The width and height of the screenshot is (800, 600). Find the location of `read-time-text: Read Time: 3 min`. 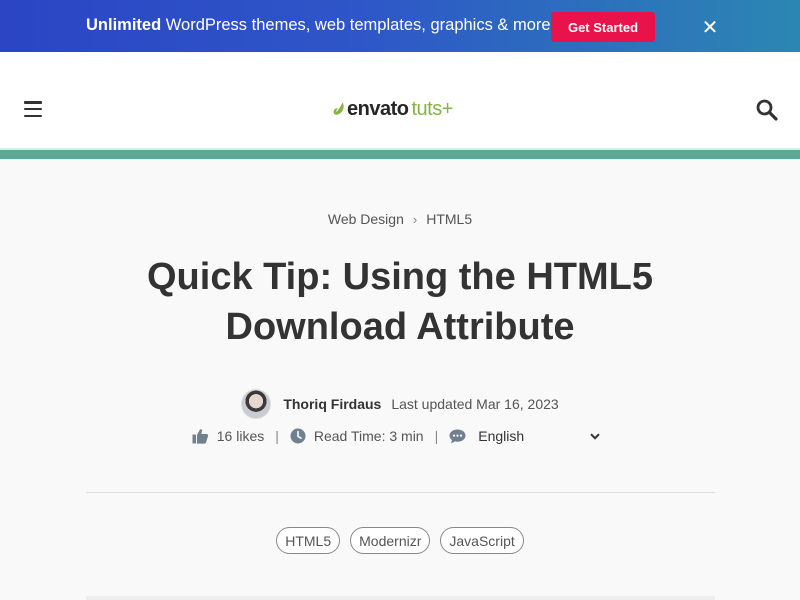

read-time-text: Read Time: 3 min is located at coordinates (368, 436).